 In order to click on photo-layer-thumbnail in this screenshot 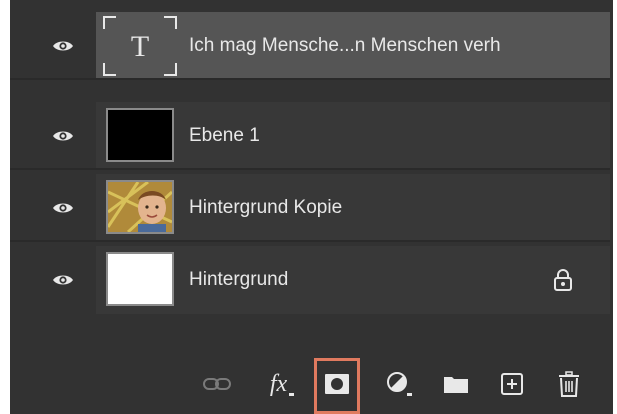, I will do `click(140, 207)`.